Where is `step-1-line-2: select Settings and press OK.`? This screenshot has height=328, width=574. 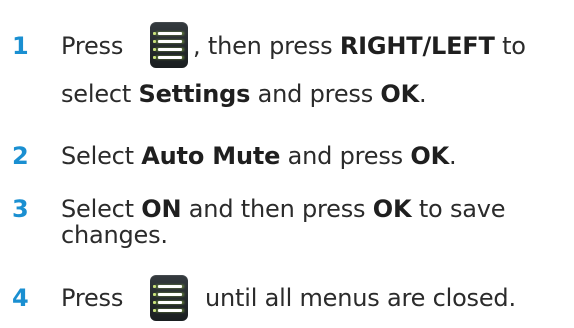 step-1-line-2: select Settings and press OK. is located at coordinates (244, 94).